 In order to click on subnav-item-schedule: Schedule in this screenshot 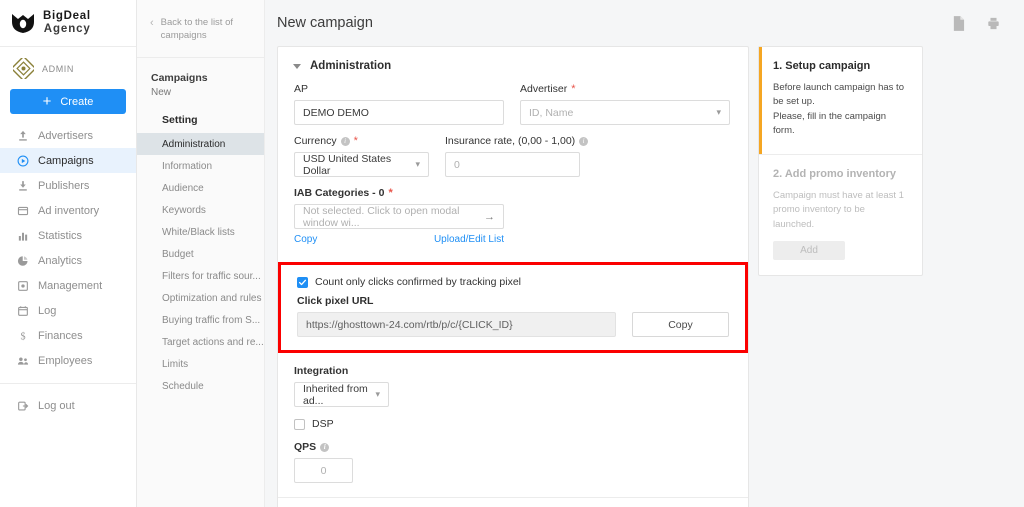, I will do `click(200, 386)`.